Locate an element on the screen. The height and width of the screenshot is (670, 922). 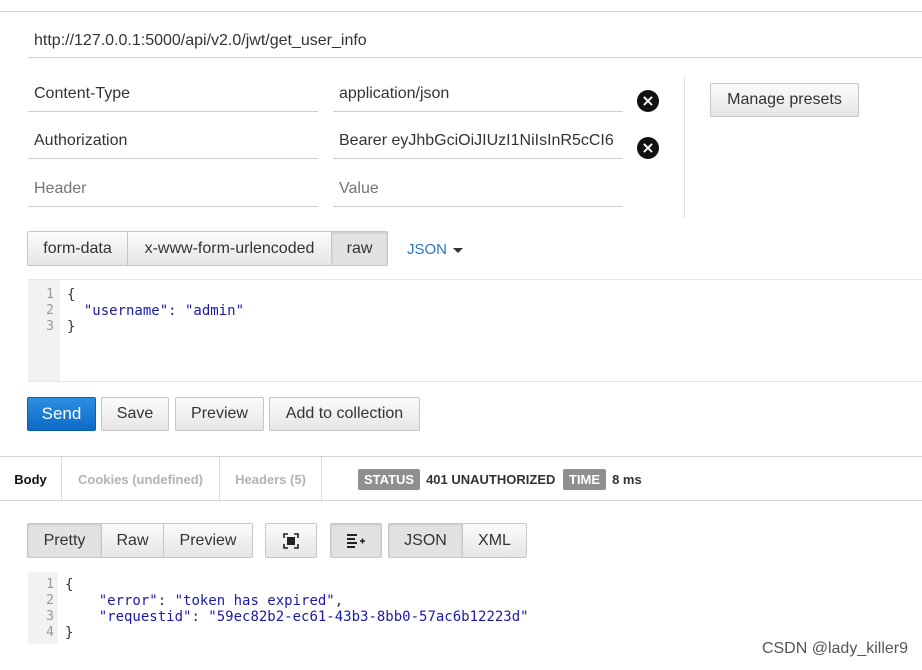
request-body-editor: 1 2 3 { "username": "admin" } is located at coordinates (475, 330).